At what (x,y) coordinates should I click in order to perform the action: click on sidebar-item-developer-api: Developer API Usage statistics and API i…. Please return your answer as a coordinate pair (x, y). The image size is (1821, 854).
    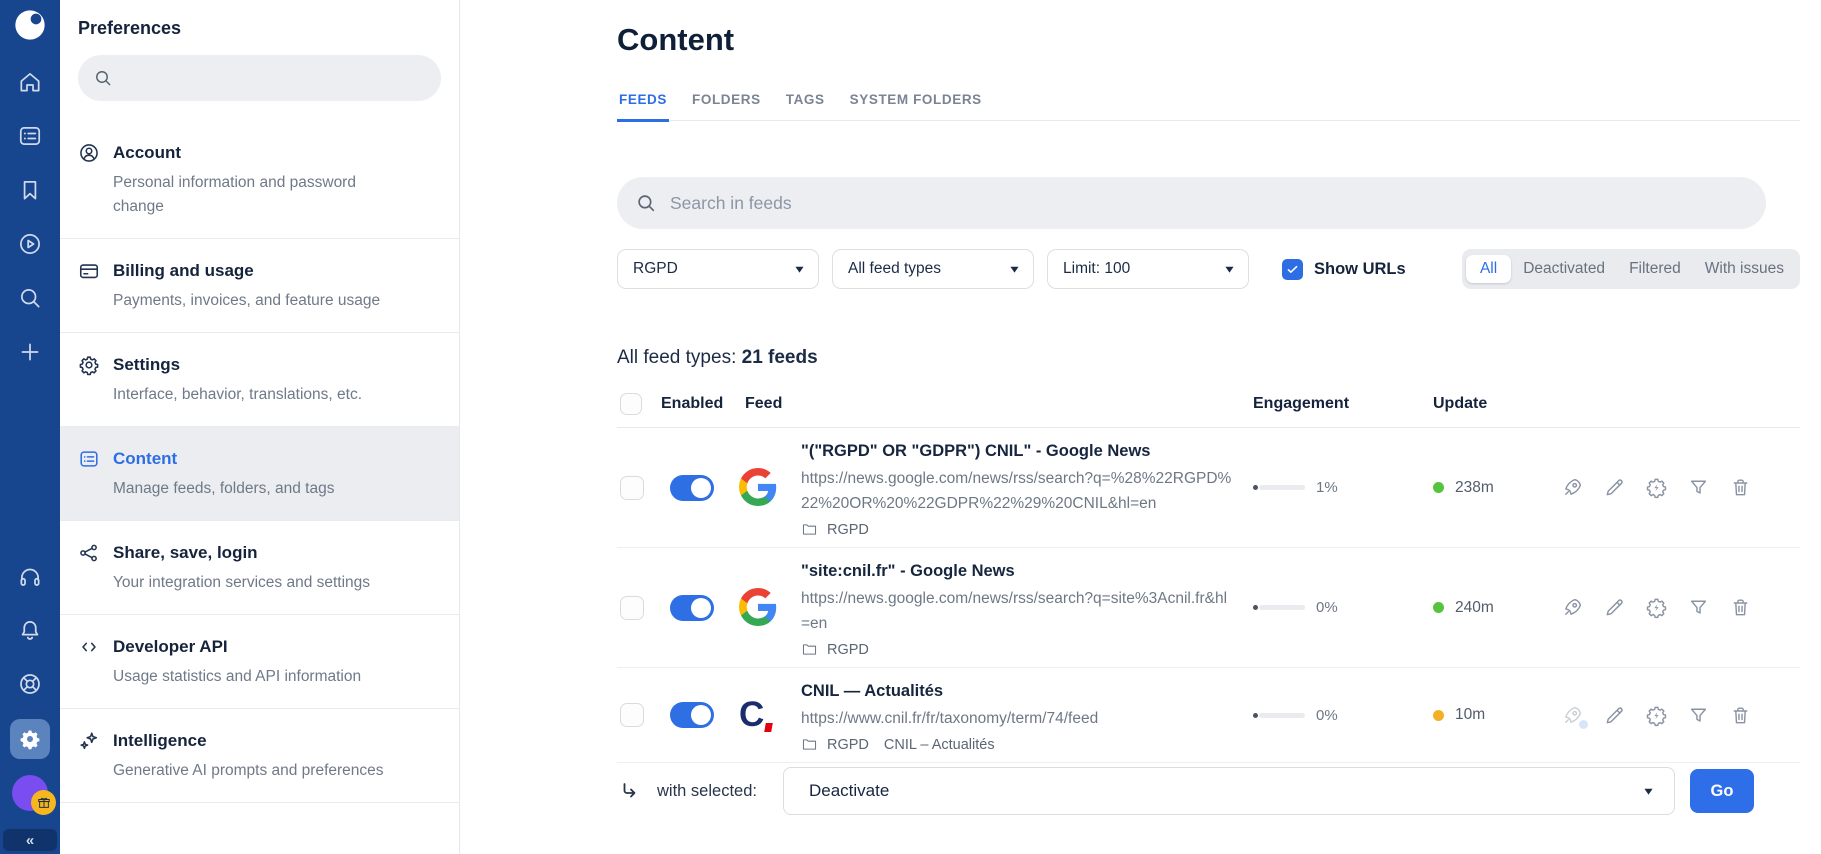
    Looking at the image, I should click on (259, 662).